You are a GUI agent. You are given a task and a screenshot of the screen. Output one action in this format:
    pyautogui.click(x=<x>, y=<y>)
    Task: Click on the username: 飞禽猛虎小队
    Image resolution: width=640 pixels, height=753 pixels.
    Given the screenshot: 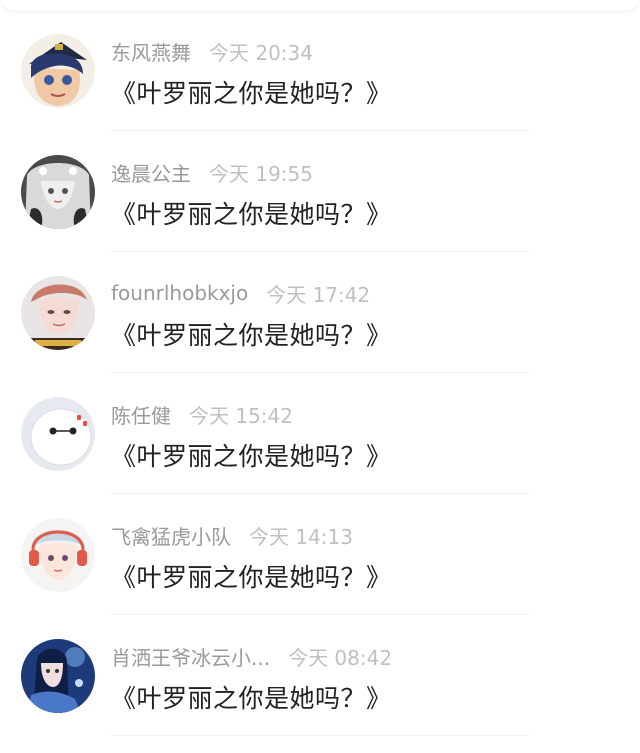 What is the action you would take?
    pyautogui.click(x=171, y=535)
    